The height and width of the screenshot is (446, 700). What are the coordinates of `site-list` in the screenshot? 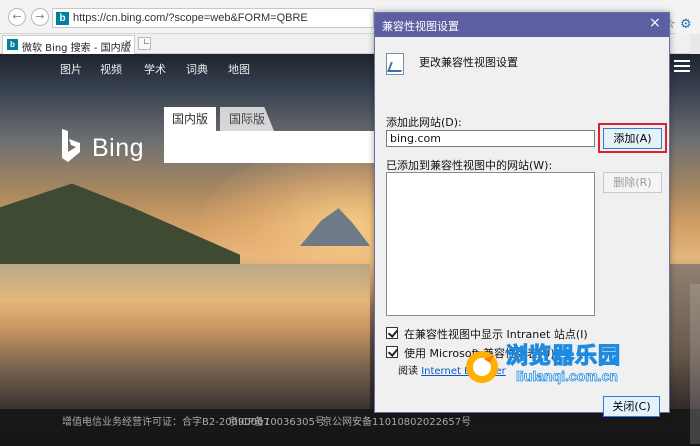 It's located at (490, 244).